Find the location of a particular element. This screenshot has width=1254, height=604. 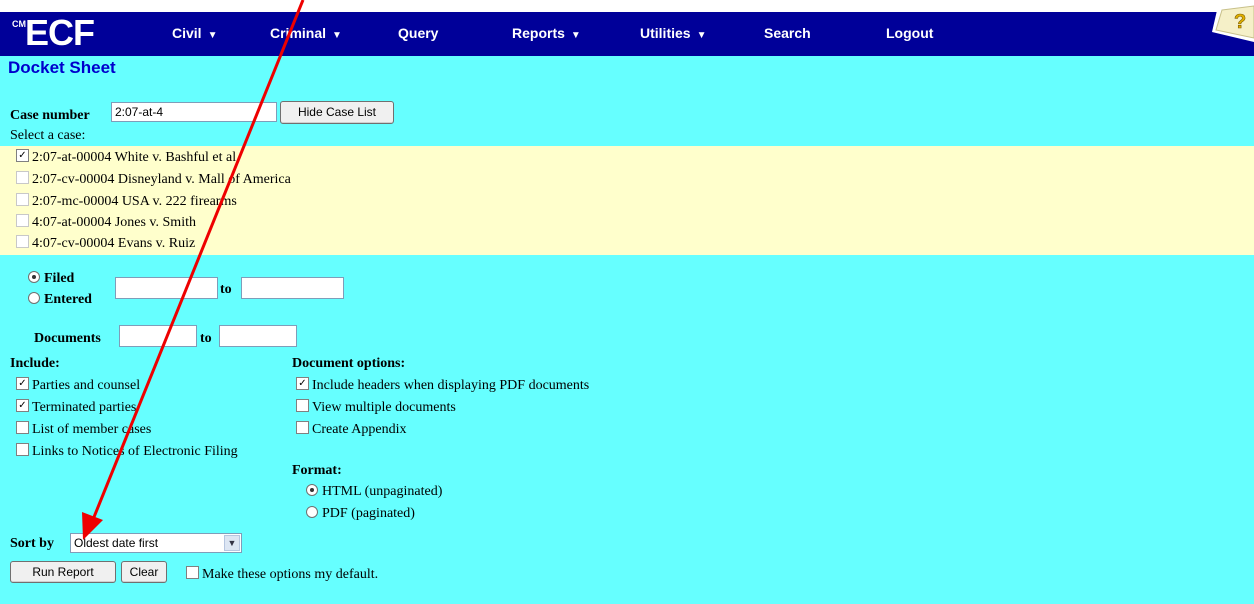

include-nef-links-option: Links to Notices of Electronic Filing is located at coordinates (127, 451).